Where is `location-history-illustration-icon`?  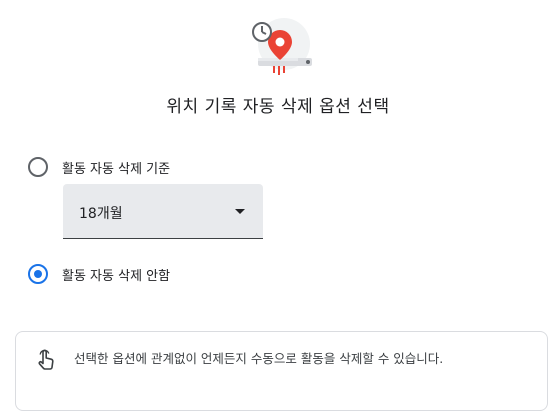 location-history-illustration-icon is located at coordinates (281, 48).